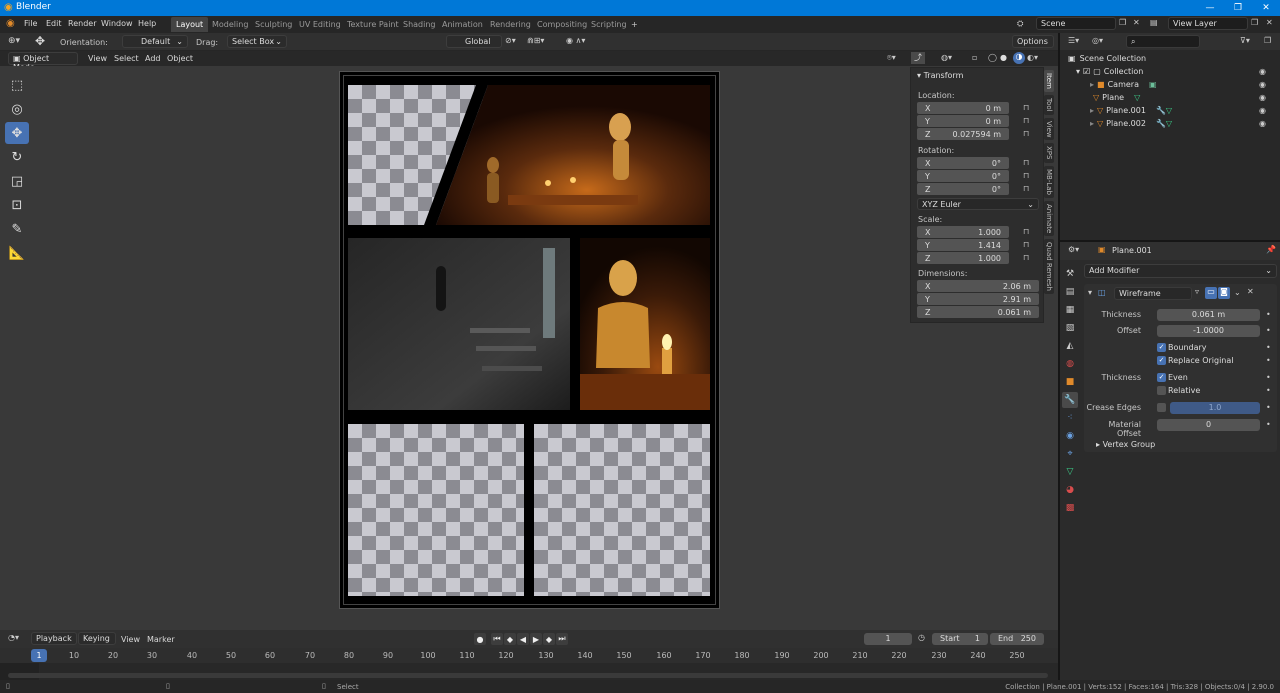  What do you see at coordinates (1237, 292) in the screenshot?
I see `modifier-menu-icon: ⌄` at bounding box center [1237, 292].